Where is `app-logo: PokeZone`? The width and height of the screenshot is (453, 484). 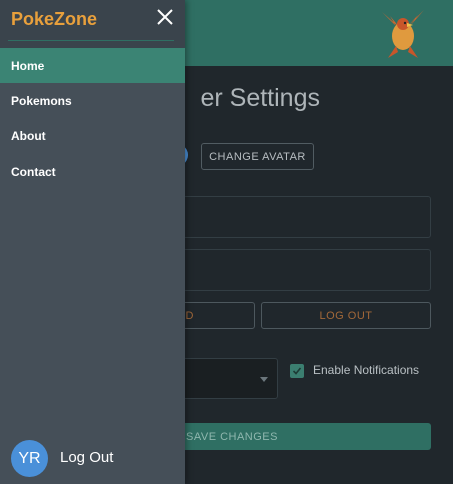 app-logo: PokeZone is located at coordinates (54, 19).